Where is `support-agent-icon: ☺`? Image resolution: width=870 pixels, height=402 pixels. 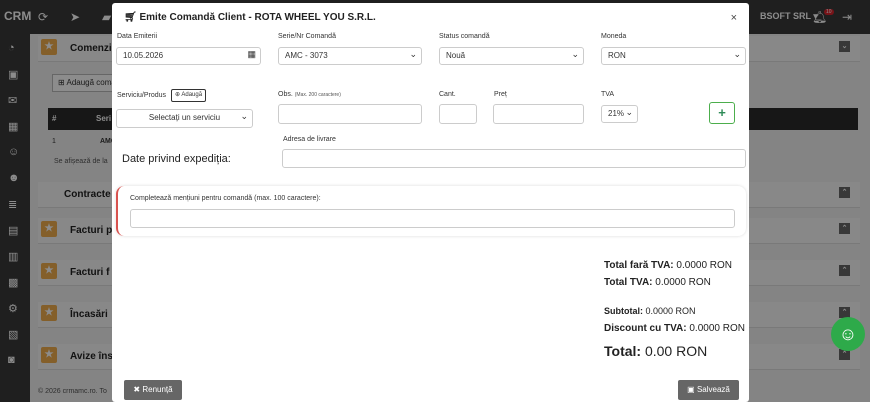
support-agent-icon: ☺ is located at coordinates (848, 334).